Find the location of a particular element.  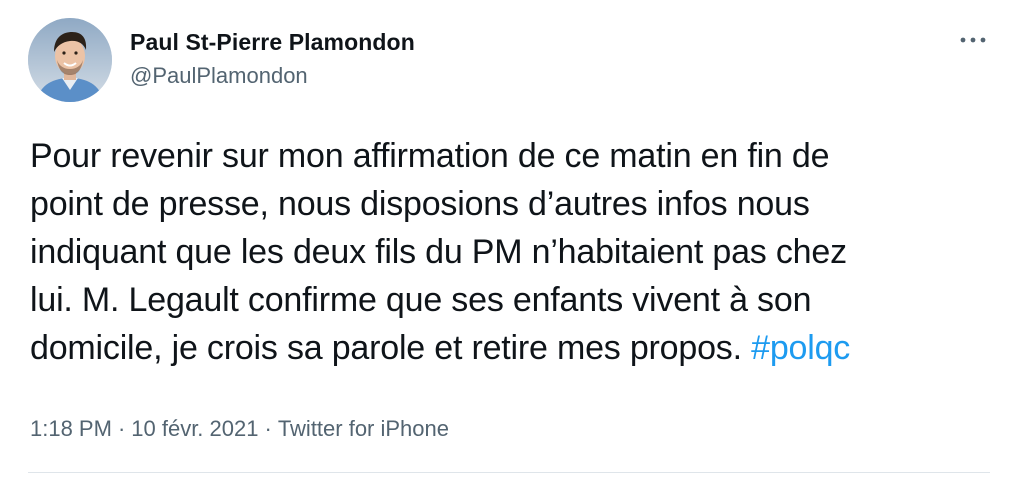

tweet-time: 1:18 PM is located at coordinates (71, 428).